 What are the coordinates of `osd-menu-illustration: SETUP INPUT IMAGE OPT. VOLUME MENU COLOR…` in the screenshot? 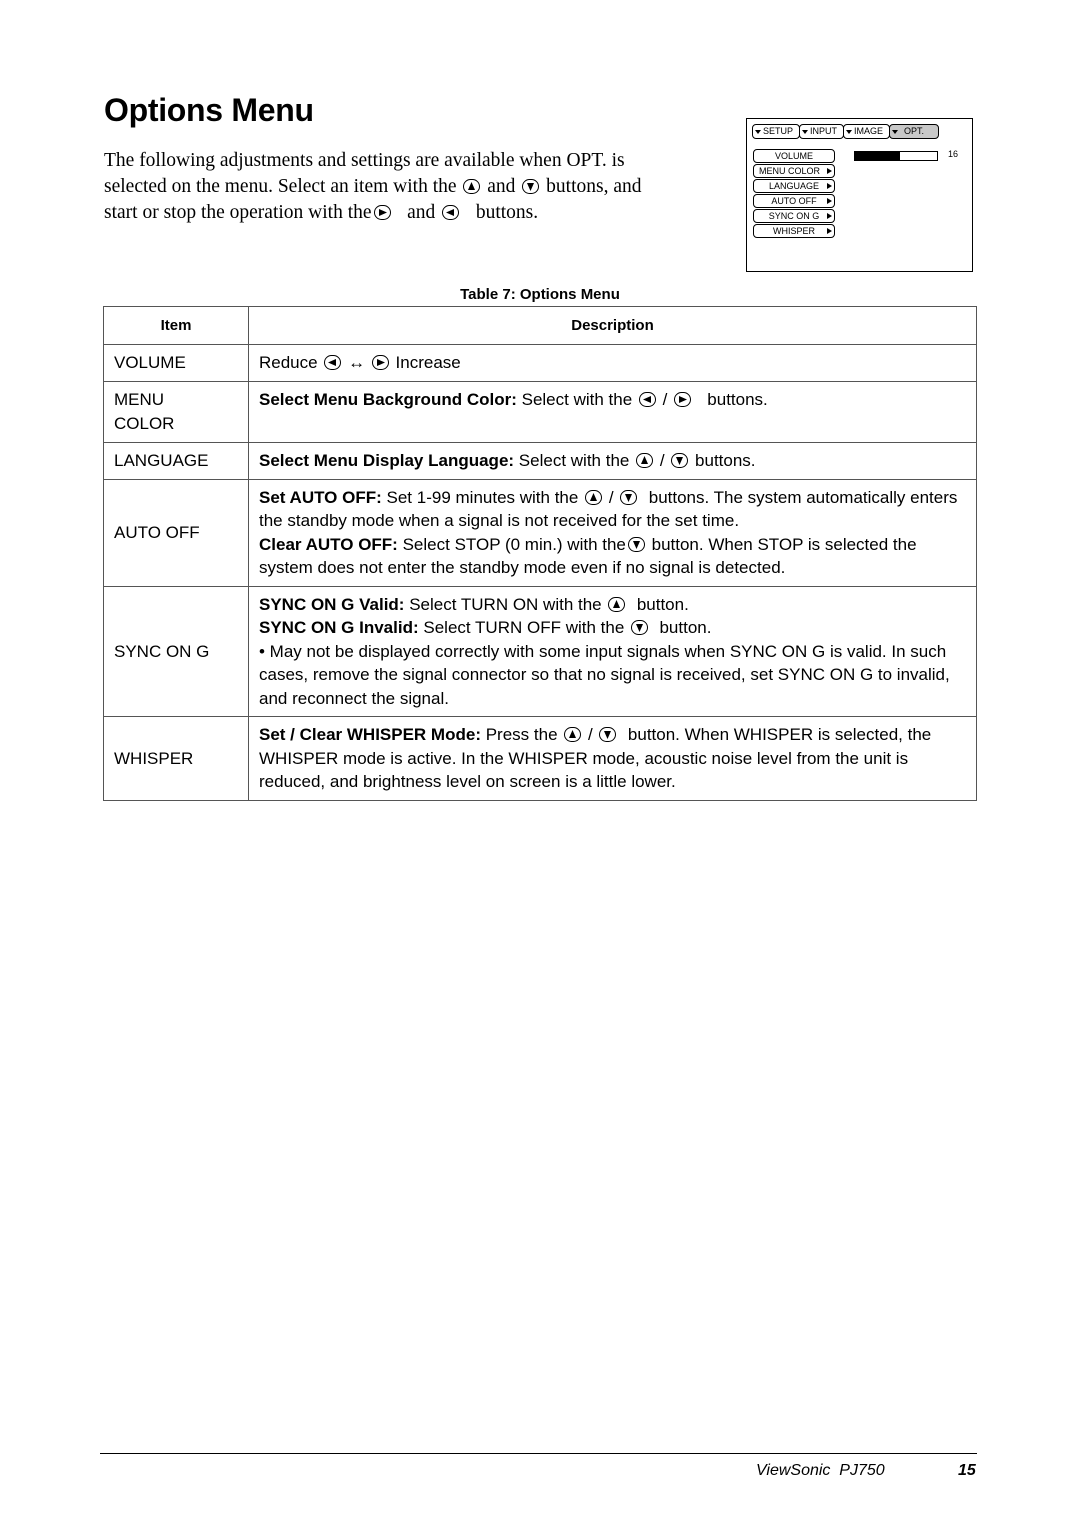 It's located at (859, 195).